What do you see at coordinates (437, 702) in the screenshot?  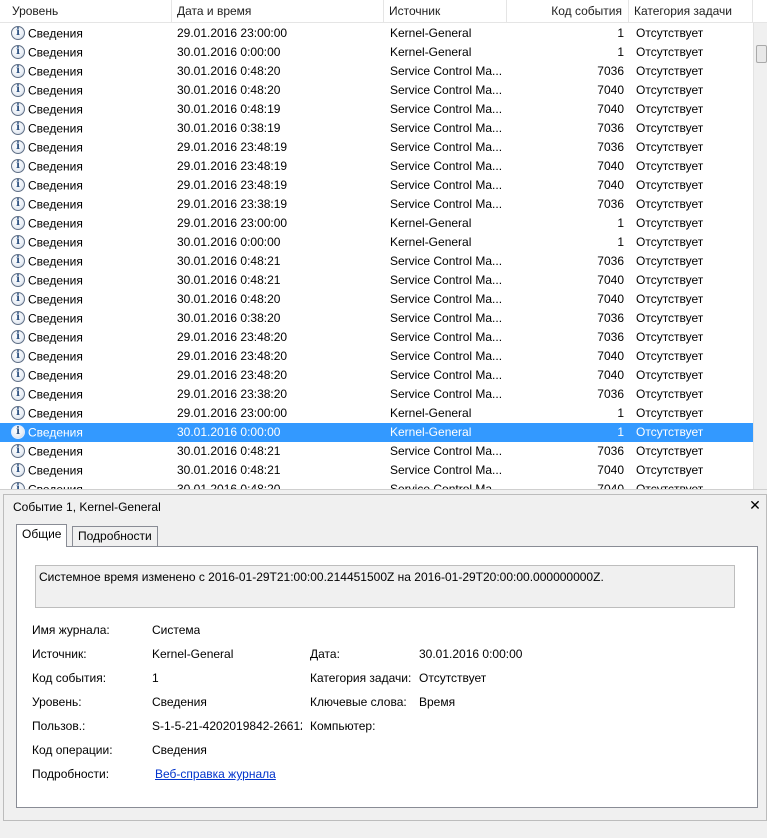 I see `keywords-value: Время` at bounding box center [437, 702].